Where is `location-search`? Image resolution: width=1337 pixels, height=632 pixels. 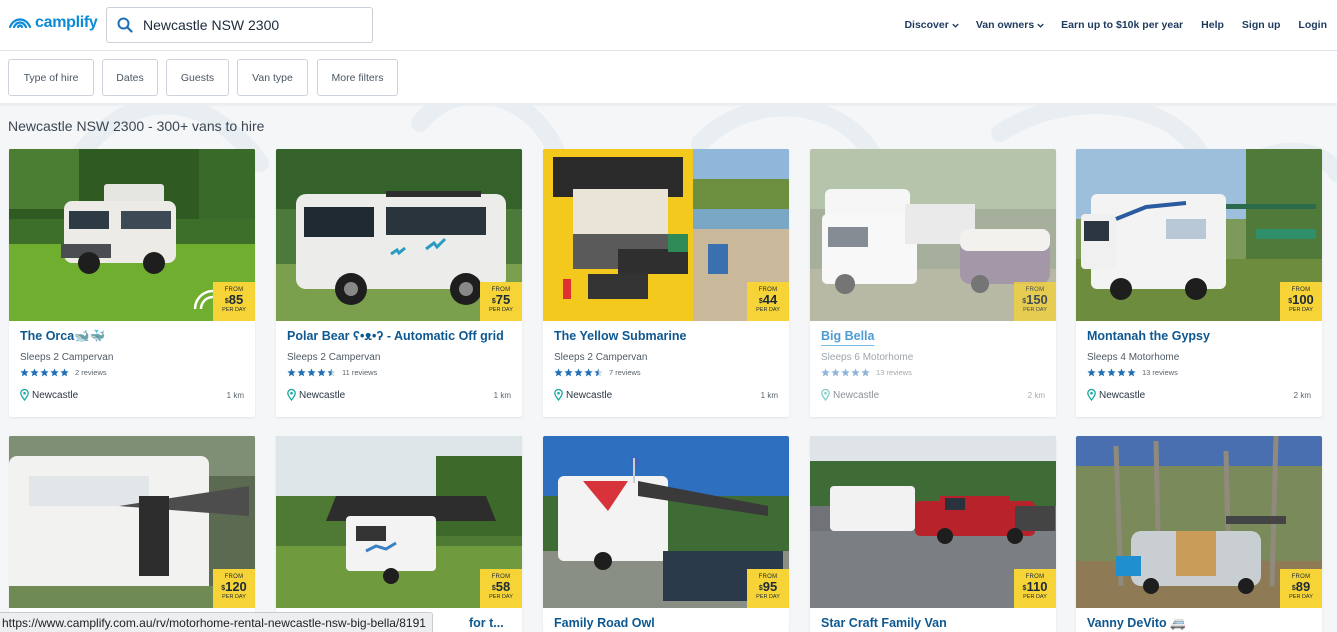
location-search is located at coordinates (239, 25).